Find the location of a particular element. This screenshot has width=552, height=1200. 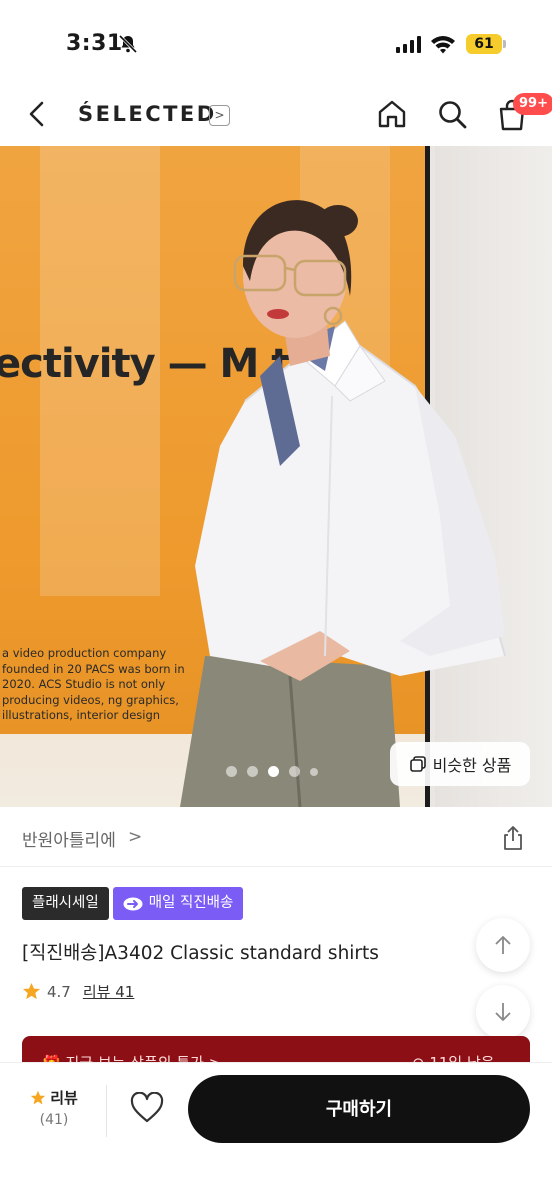

flash-sale-badge: 플래시세일 is located at coordinates (65, 903).